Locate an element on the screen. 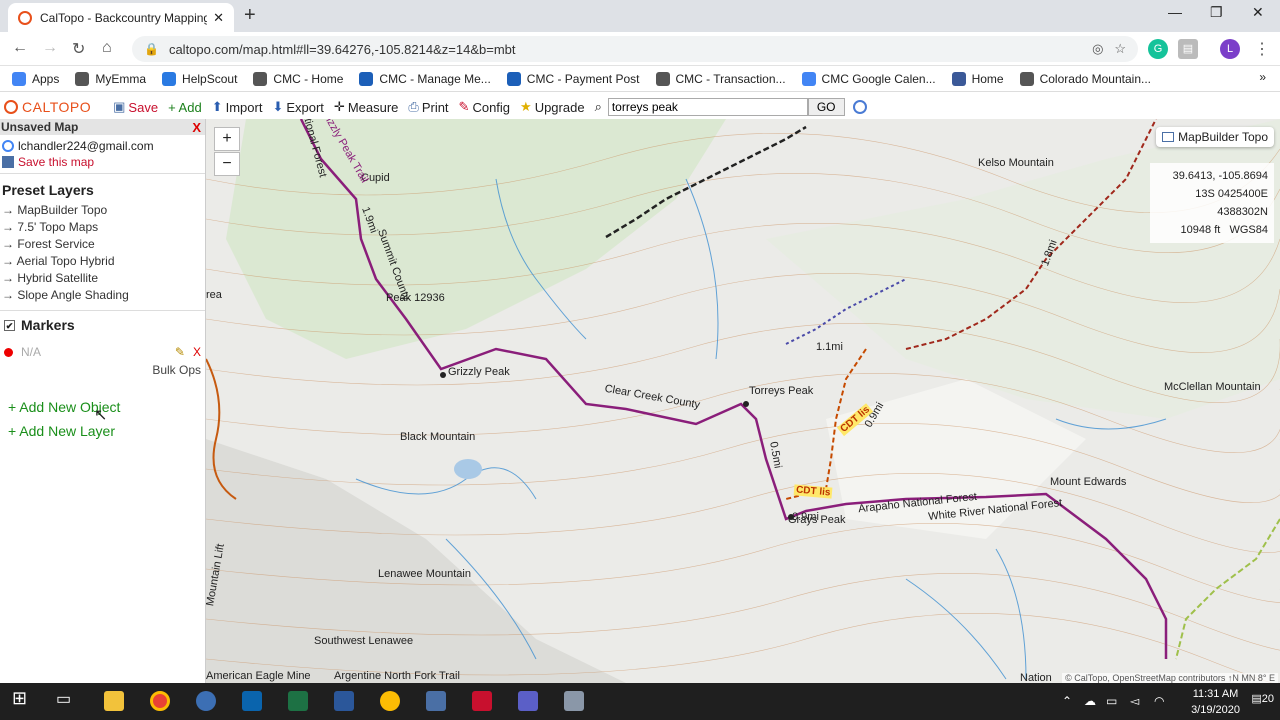 This screenshot has width=1280, height=720. map-label-grizzly-peak: Grizzly Peak is located at coordinates (479, 372).